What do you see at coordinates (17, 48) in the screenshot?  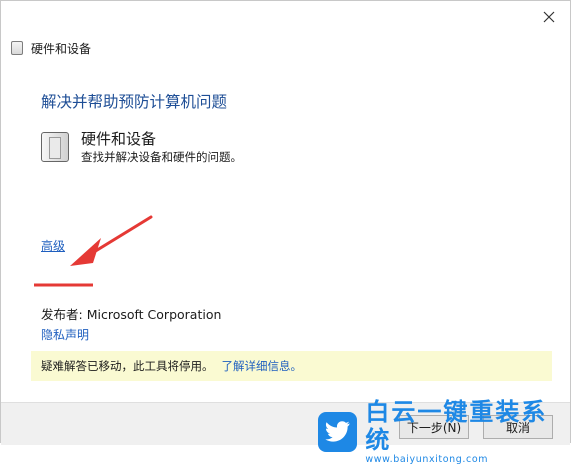 I see `hardware-app-icon` at bounding box center [17, 48].